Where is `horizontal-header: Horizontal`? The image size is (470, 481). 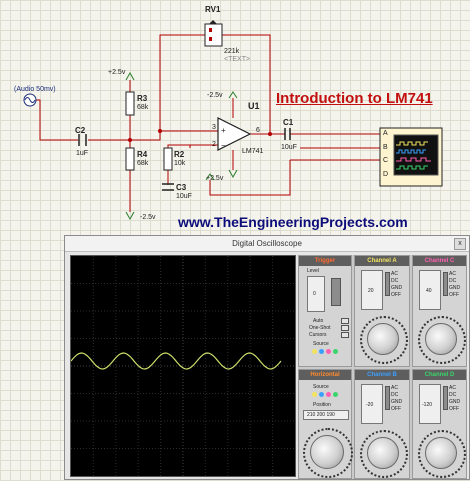
horizontal-header: Horizontal is located at coordinates (325, 375).